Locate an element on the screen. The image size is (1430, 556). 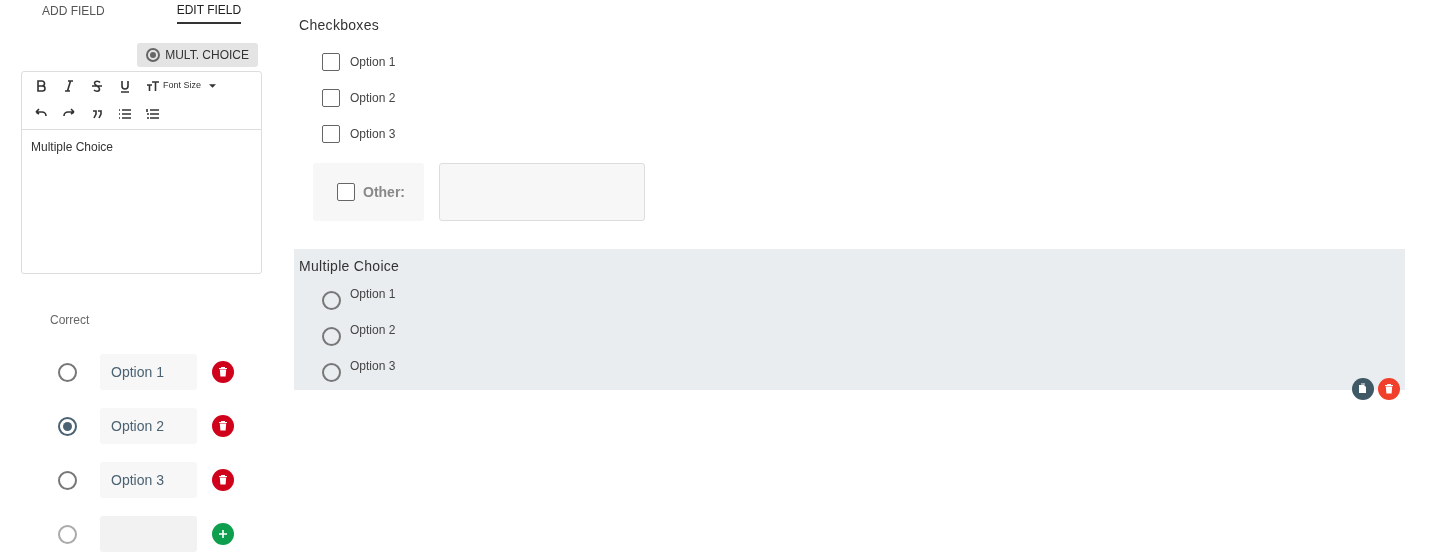
option-field: Option 1 is located at coordinates (148, 372).